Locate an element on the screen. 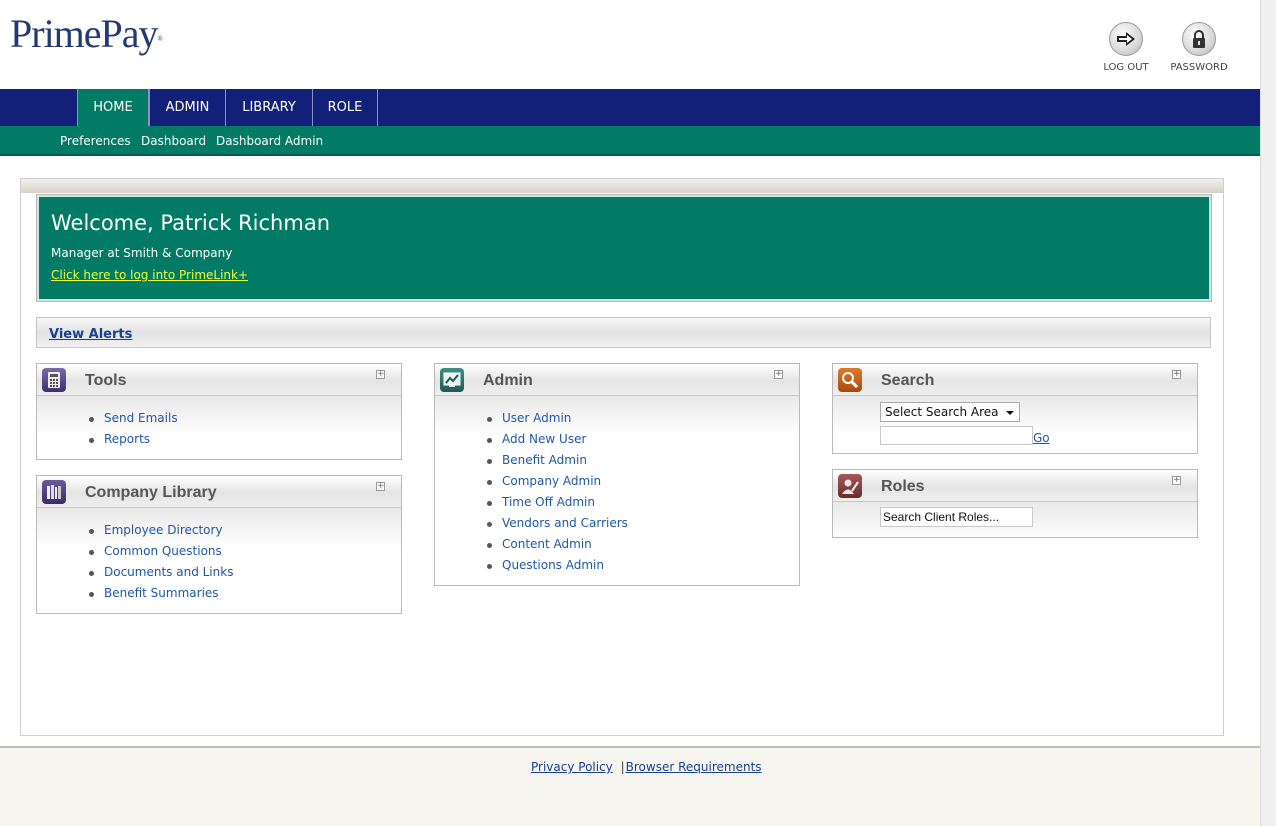  logo-registered-mark: ® is located at coordinates (160, 39).